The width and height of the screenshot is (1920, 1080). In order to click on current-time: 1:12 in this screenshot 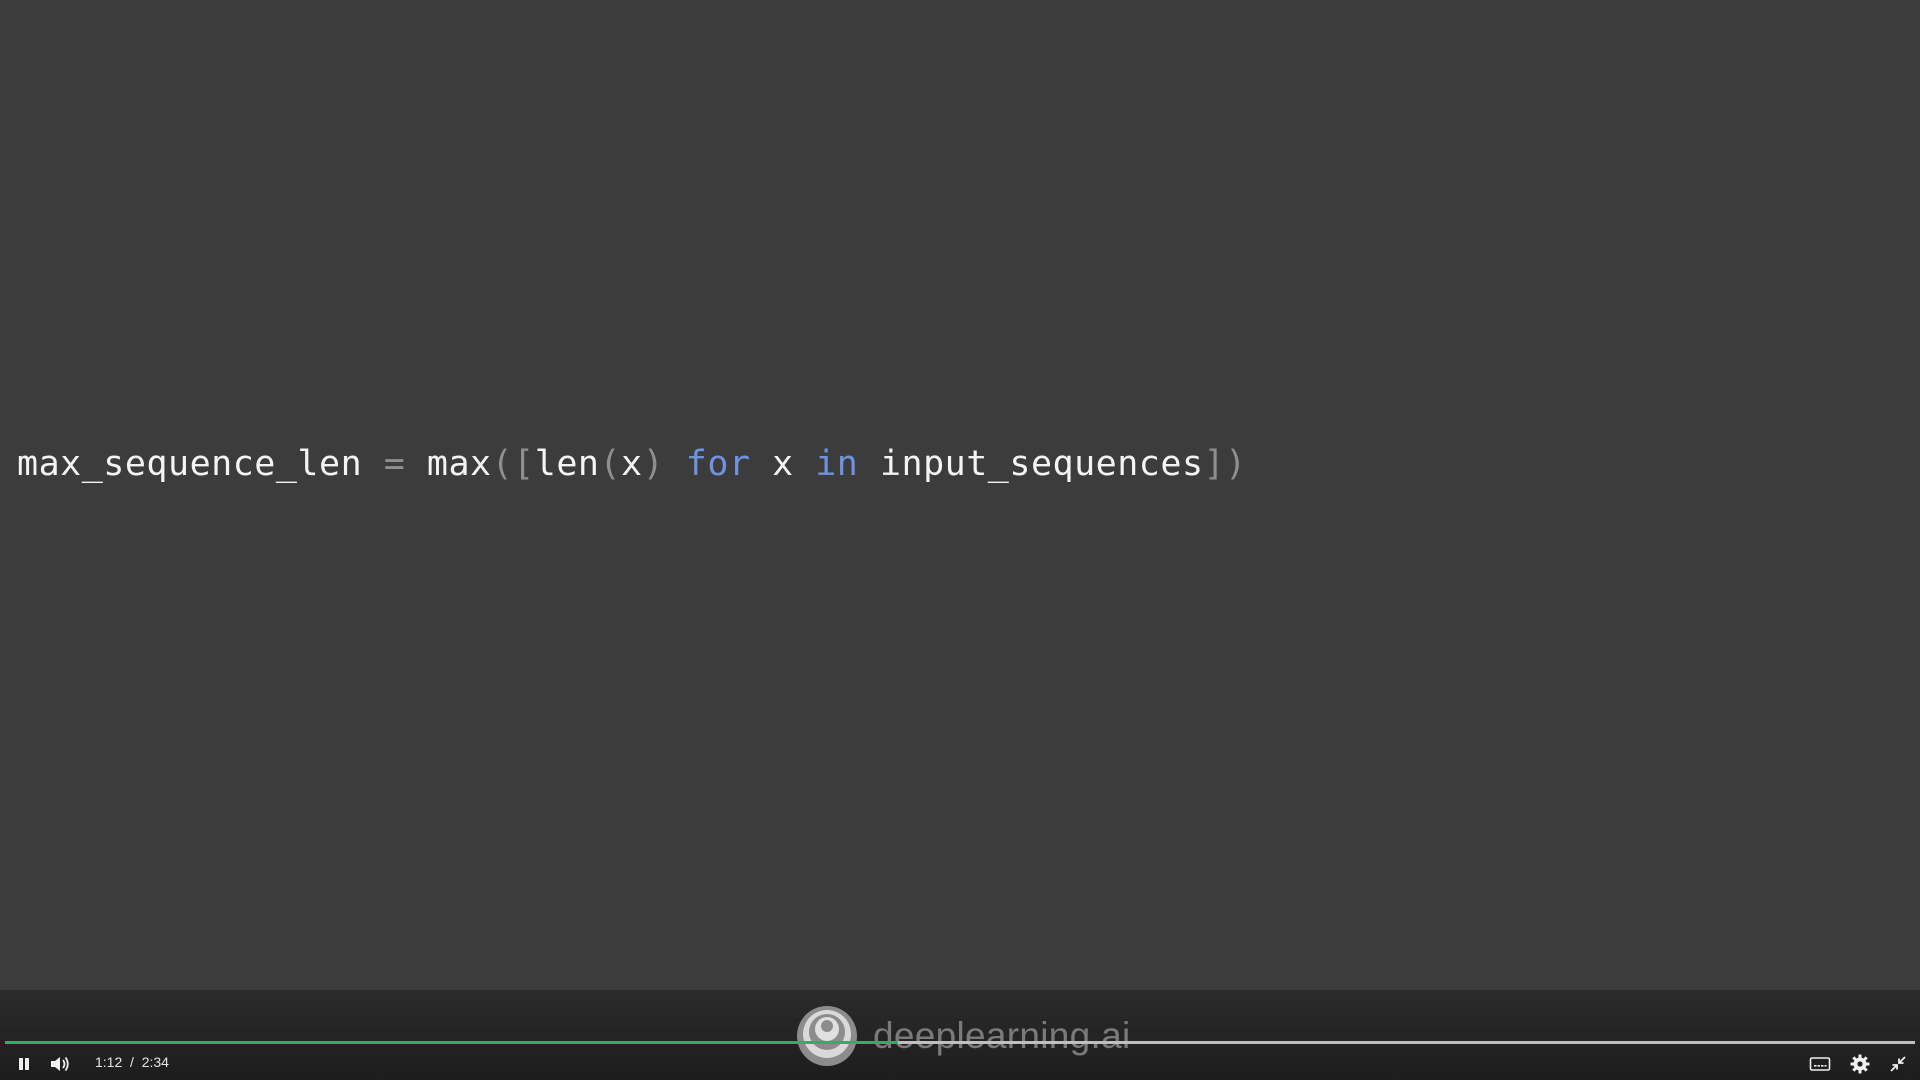, I will do `click(109, 1062)`.